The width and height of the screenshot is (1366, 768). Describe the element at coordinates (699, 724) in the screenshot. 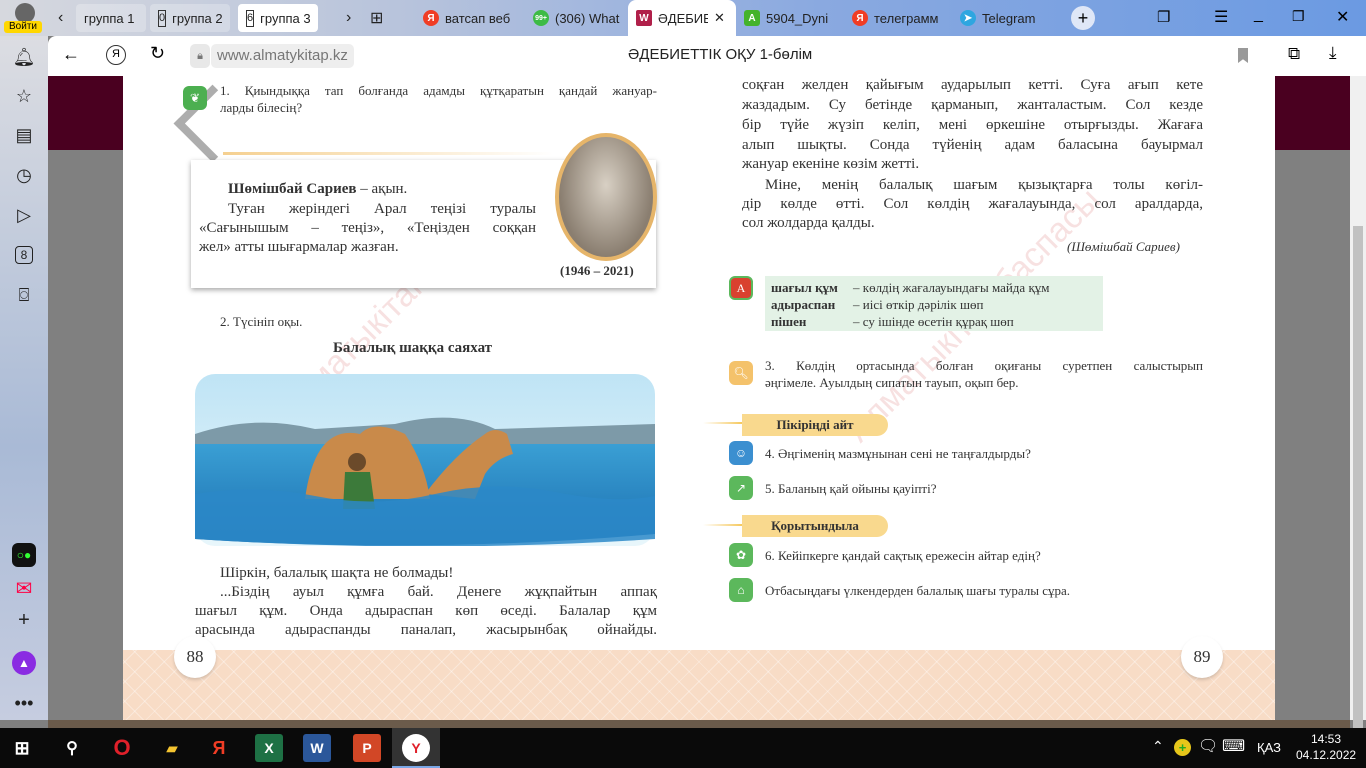

I see `next-page-preview` at that location.